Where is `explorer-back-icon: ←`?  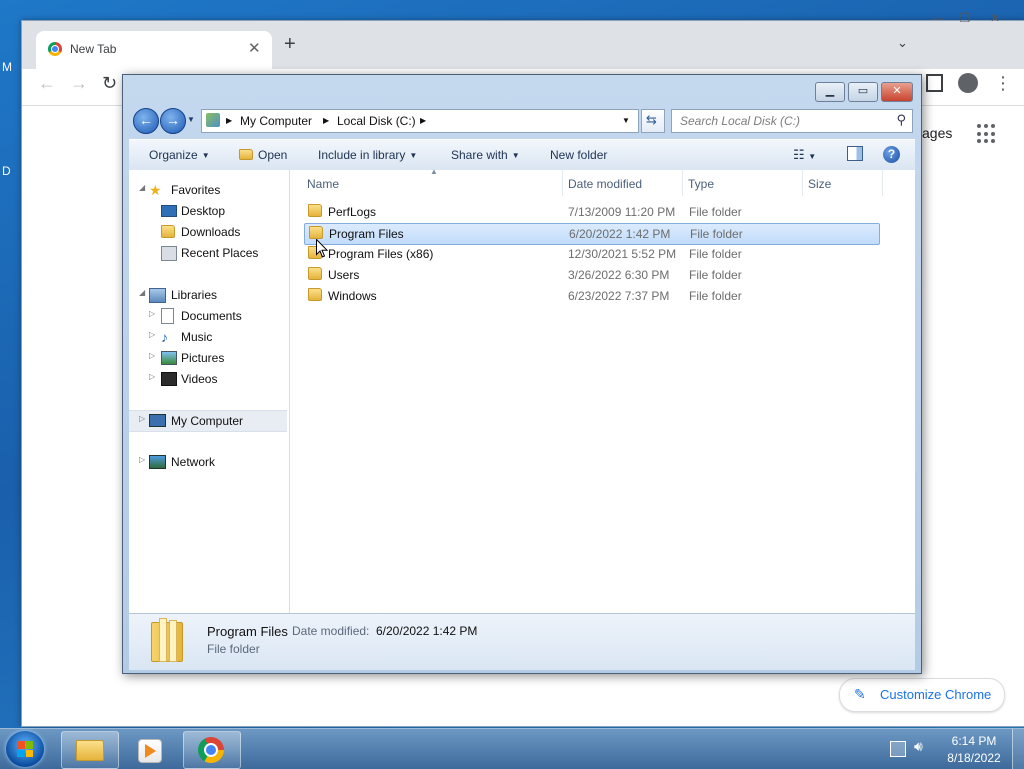
explorer-back-icon: ← is located at coordinates (146, 121).